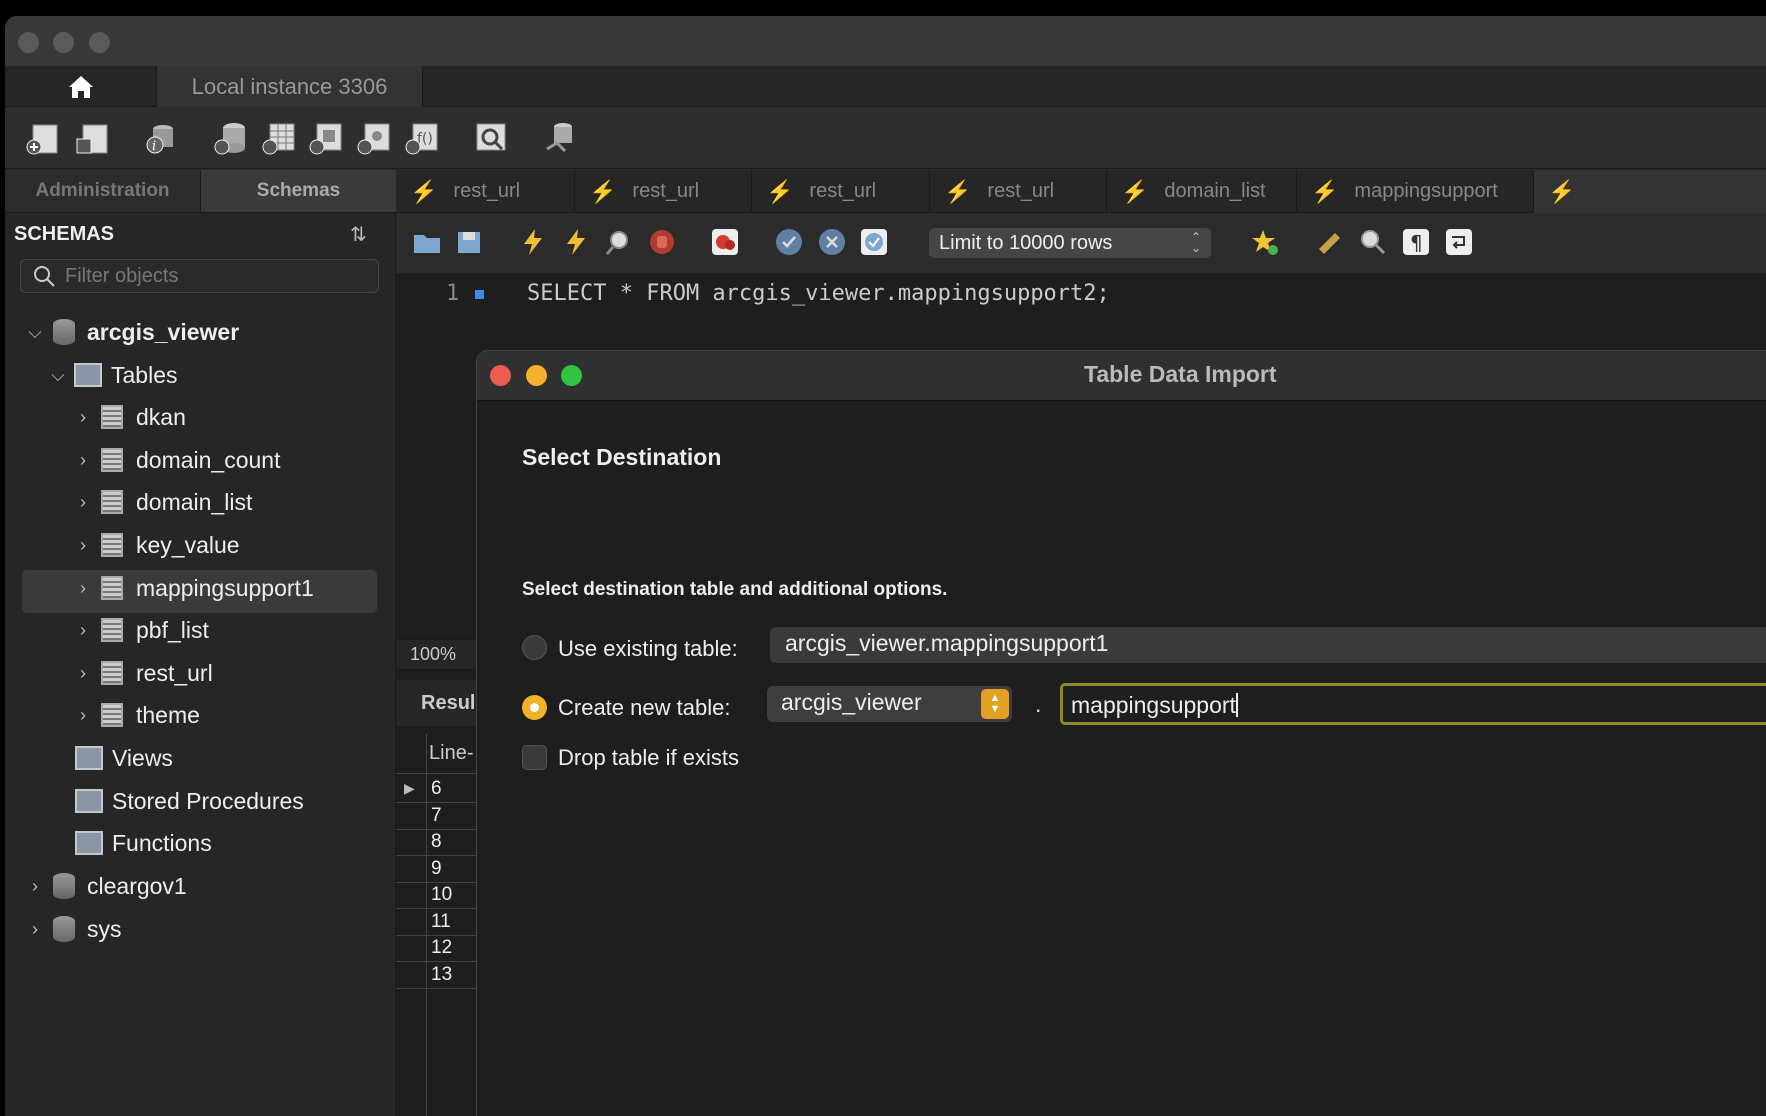 This screenshot has height=1116, width=1766. Describe the element at coordinates (129, 417) in the screenshot. I see `table-item: › dkan` at that location.